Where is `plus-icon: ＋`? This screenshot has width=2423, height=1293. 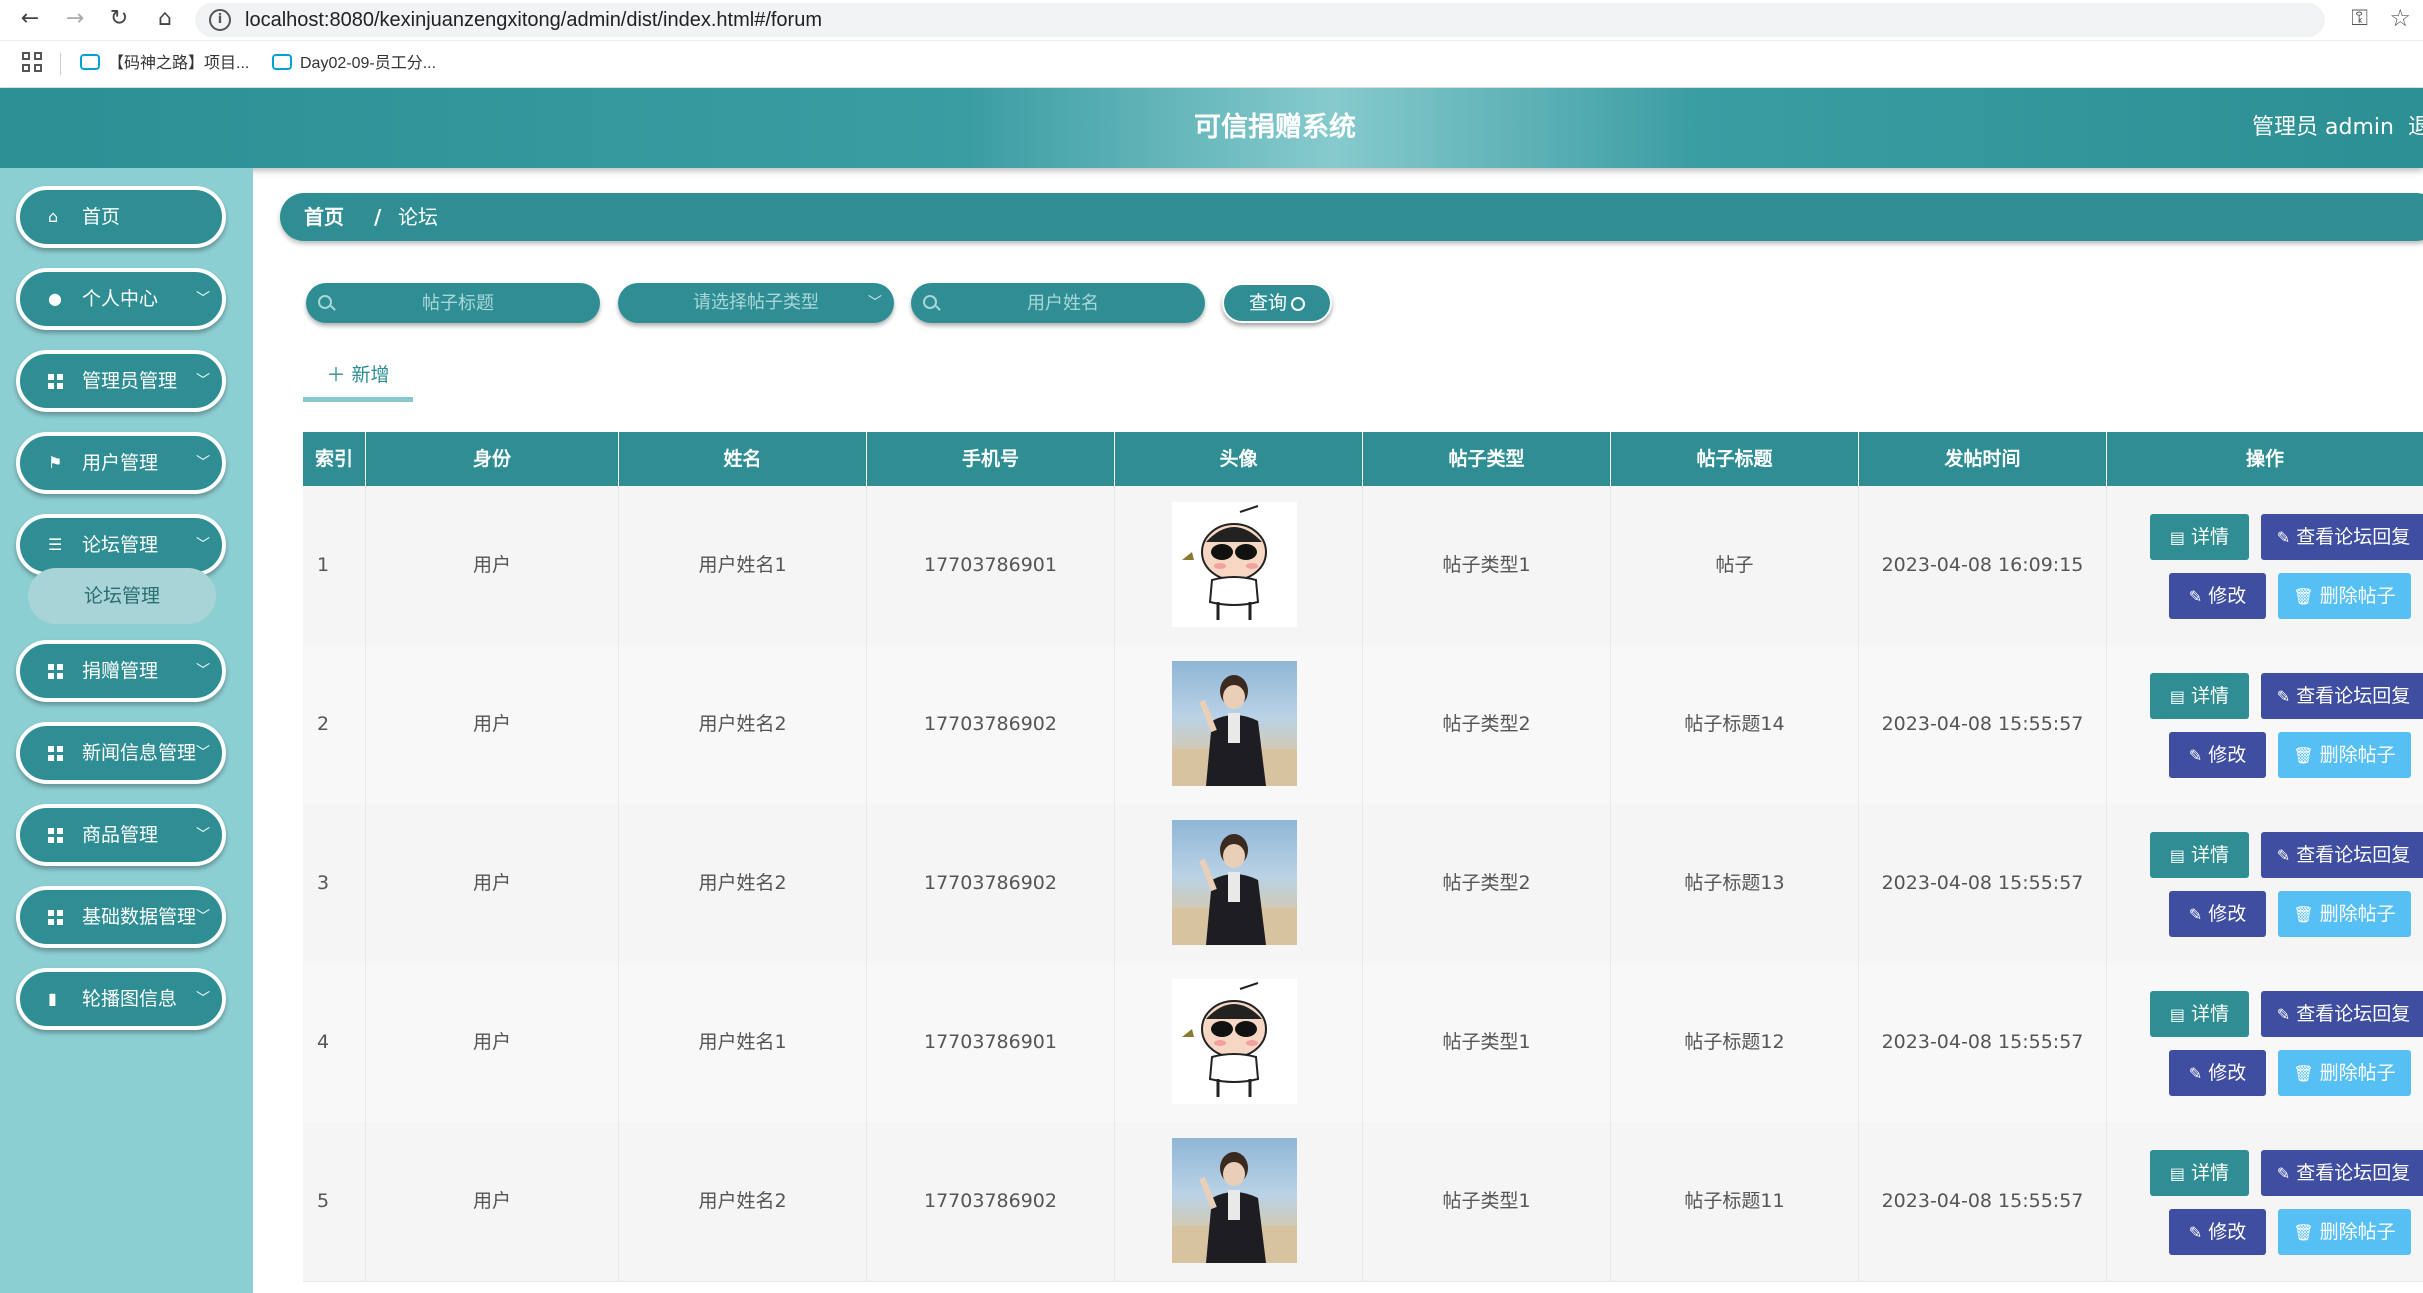
plus-icon: ＋ is located at coordinates (339, 375).